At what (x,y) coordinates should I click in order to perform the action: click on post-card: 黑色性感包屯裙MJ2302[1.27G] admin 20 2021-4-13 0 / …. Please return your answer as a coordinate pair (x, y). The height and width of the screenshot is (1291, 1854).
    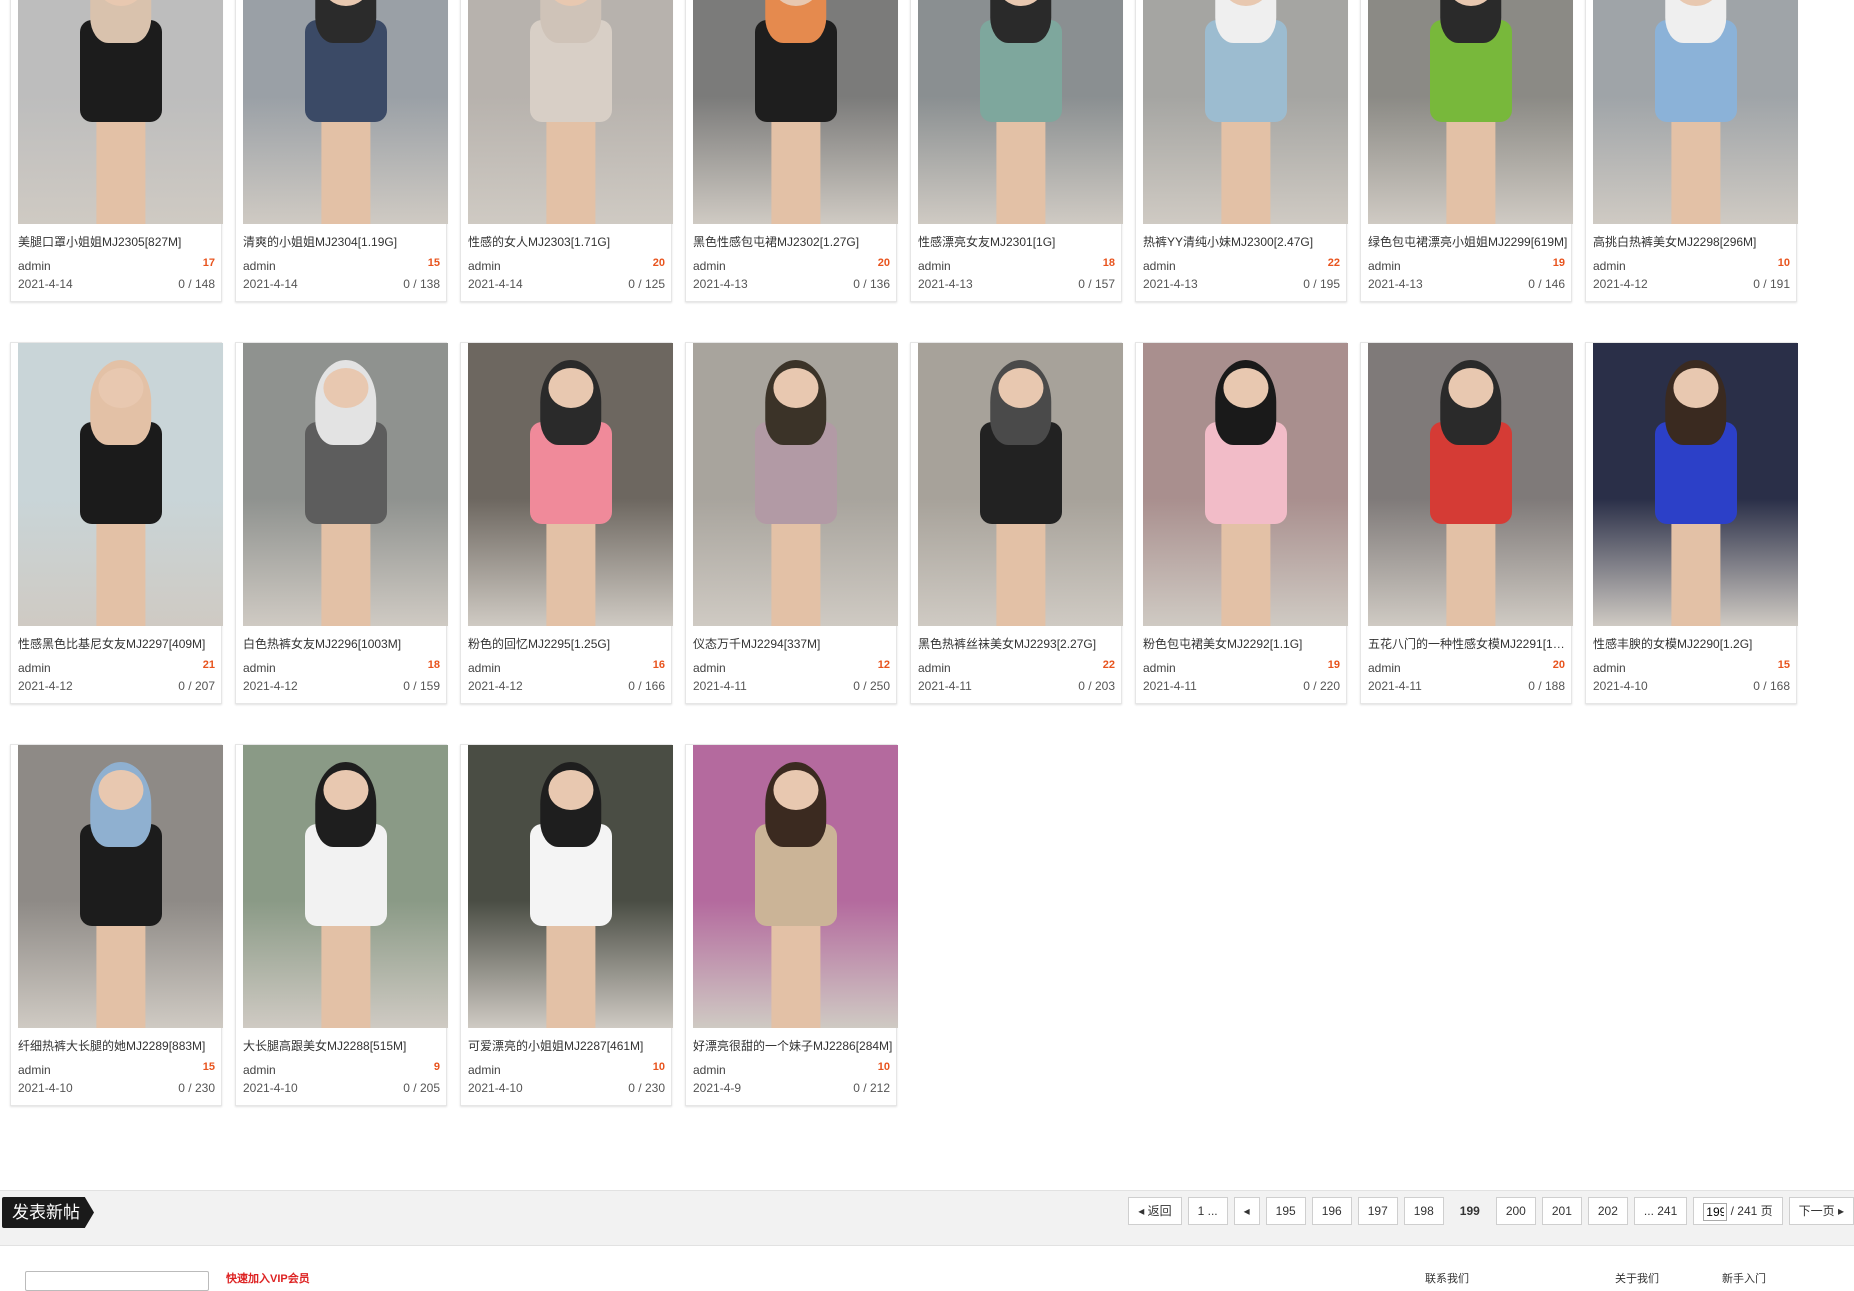
    Looking at the image, I should click on (791, 151).